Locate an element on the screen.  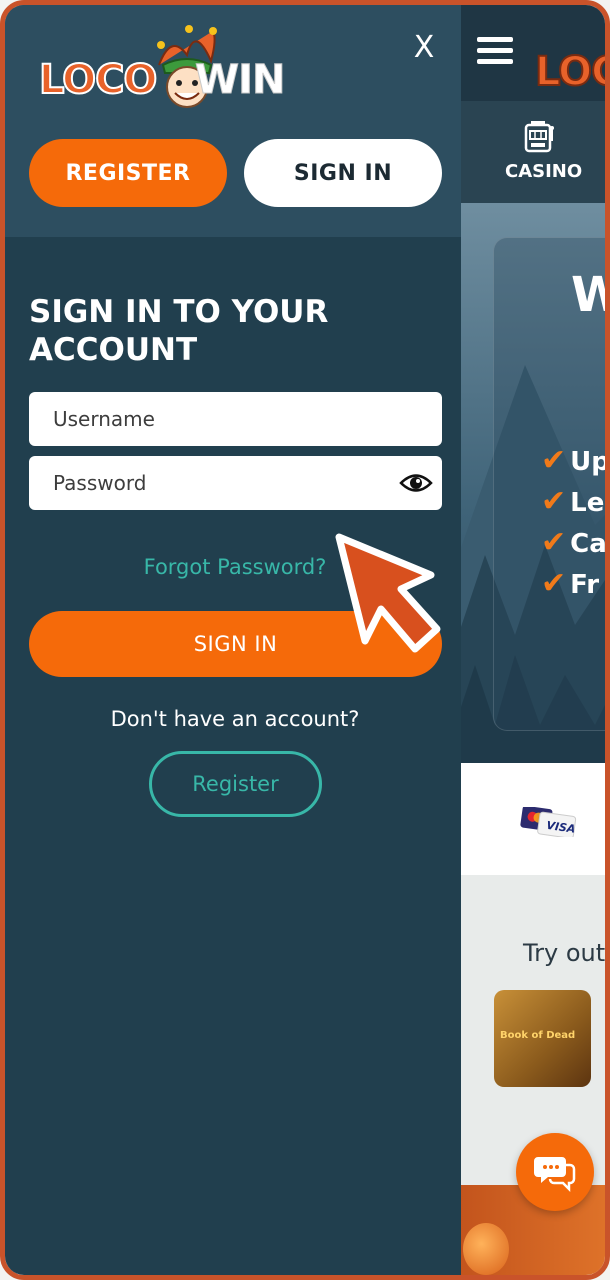
chat-button is located at coordinates (555, 1172).